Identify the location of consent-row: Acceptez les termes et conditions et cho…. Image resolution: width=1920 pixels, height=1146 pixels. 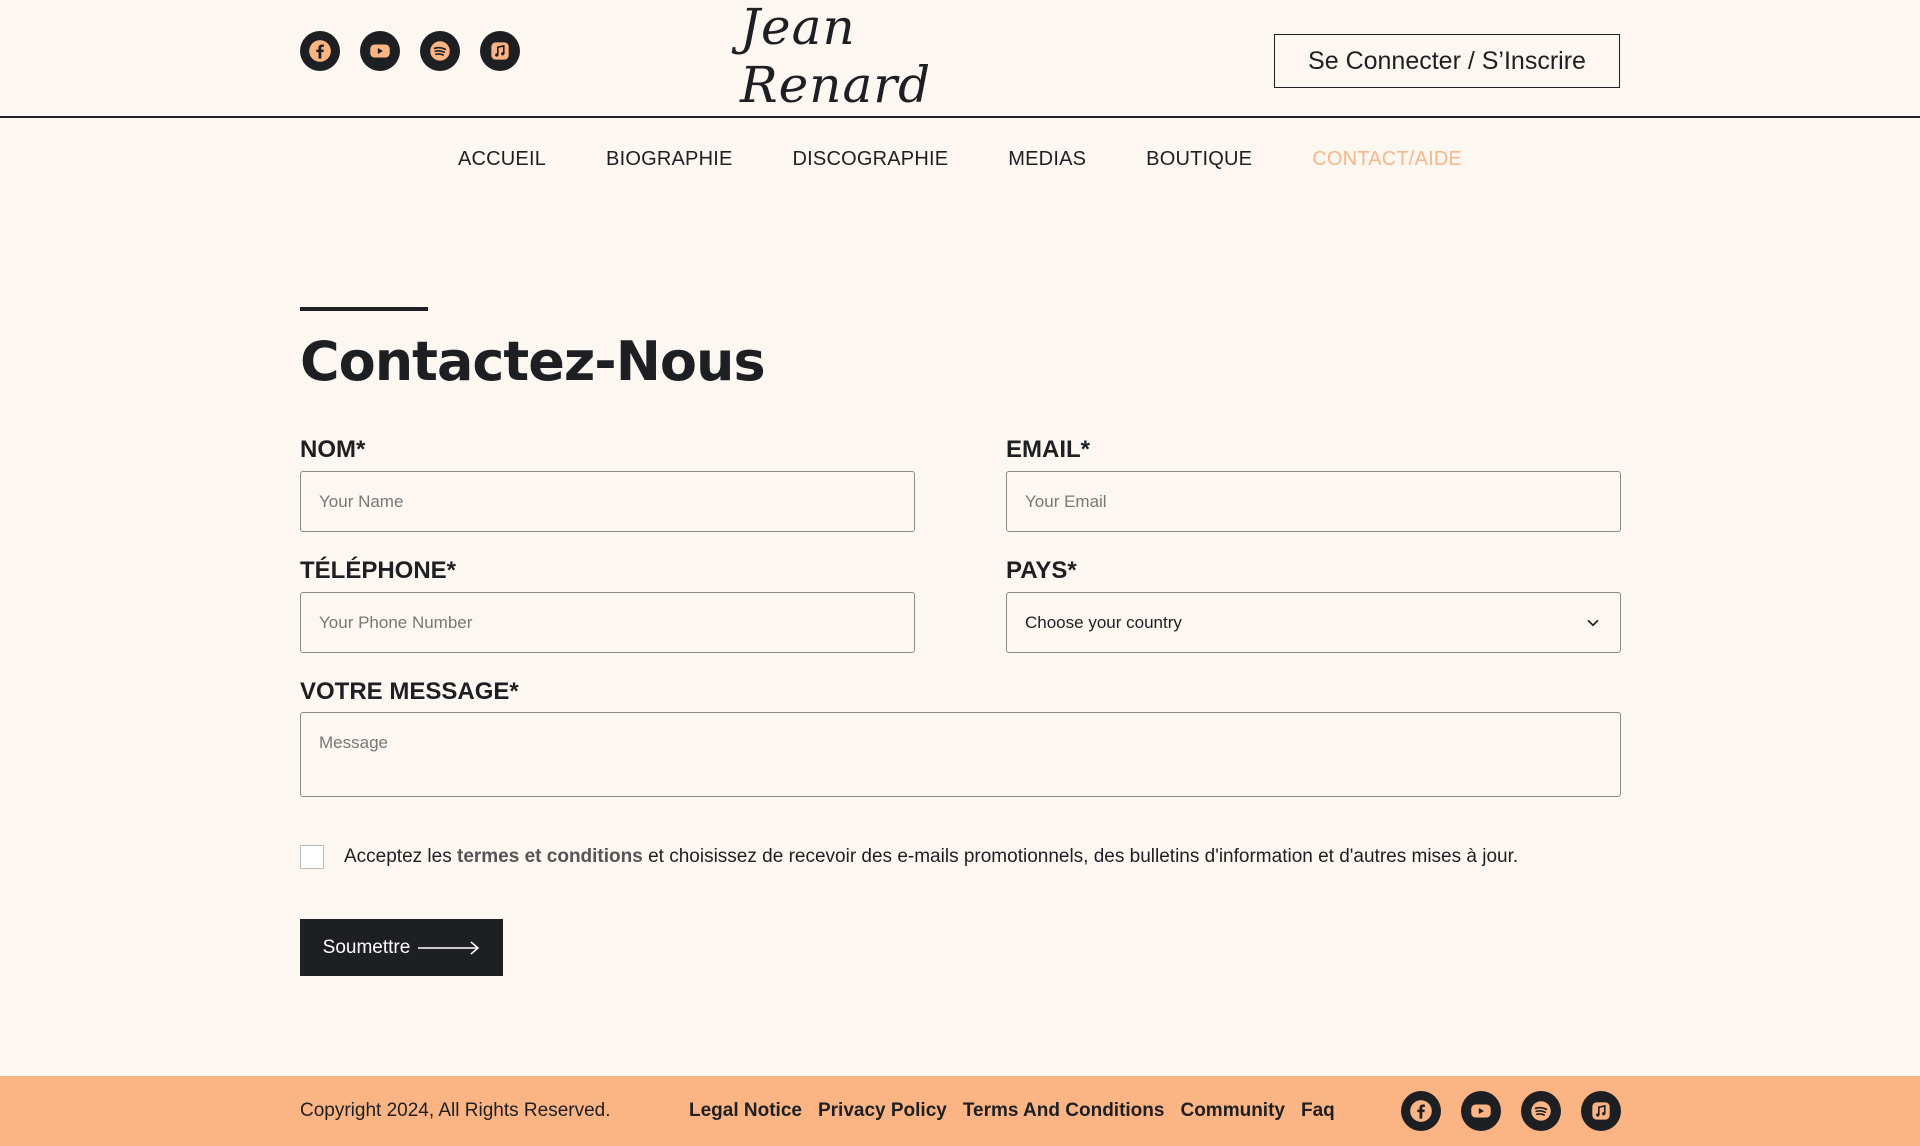
(909, 857).